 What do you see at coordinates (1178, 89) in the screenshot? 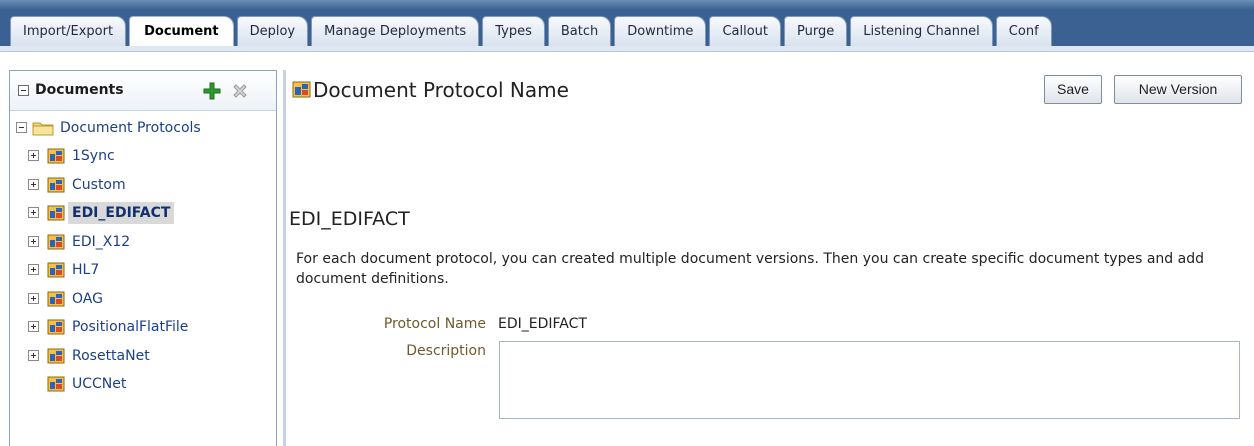
I see `new-version-button: New Version` at bounding box center [1178, 89].